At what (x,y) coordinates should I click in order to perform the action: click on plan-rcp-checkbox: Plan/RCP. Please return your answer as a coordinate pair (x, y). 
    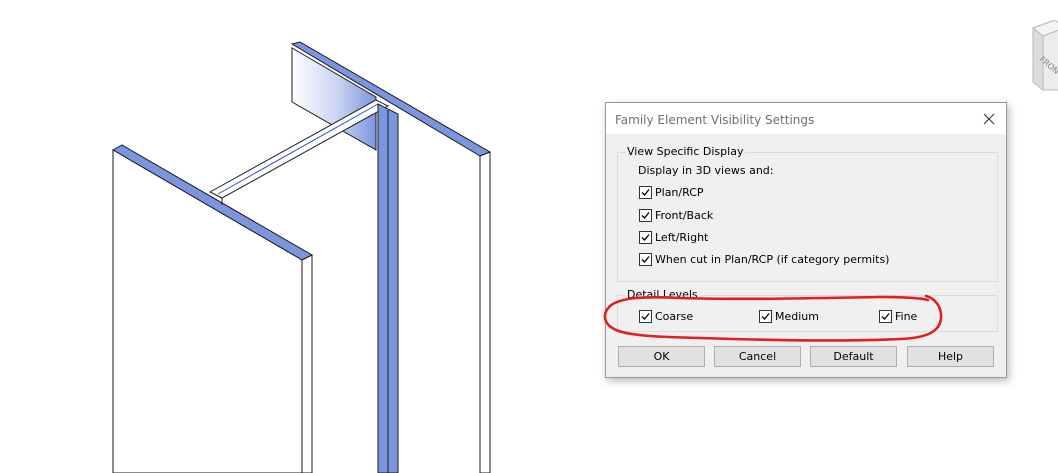
    Looking at the image, I should click on (671, 192).